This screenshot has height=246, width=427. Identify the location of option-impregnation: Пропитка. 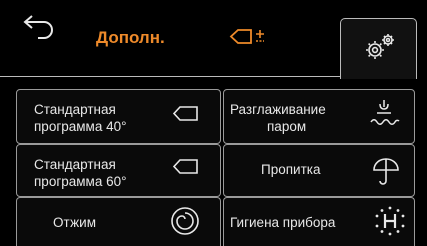
(319, 170).